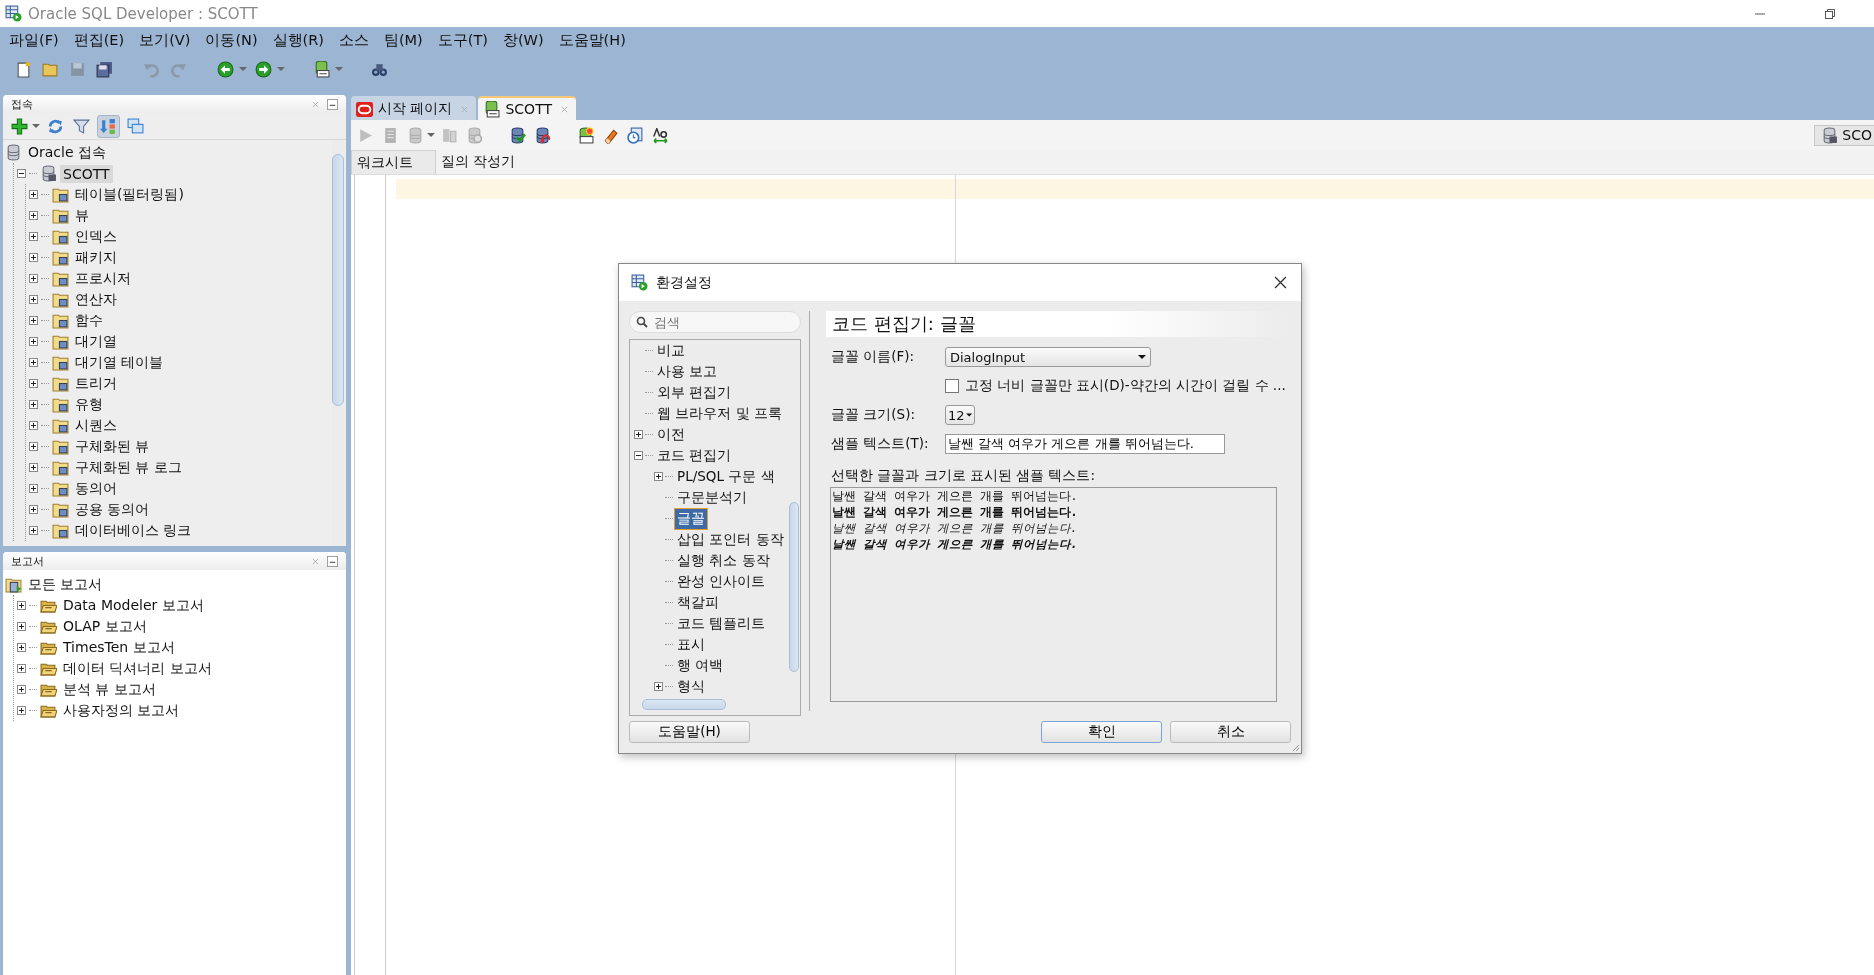 This screenshot has height=975, width=1874. Describe the element at coordinates (1844, 135) in the screenshot. I see `connection-button: SCO` at that location.